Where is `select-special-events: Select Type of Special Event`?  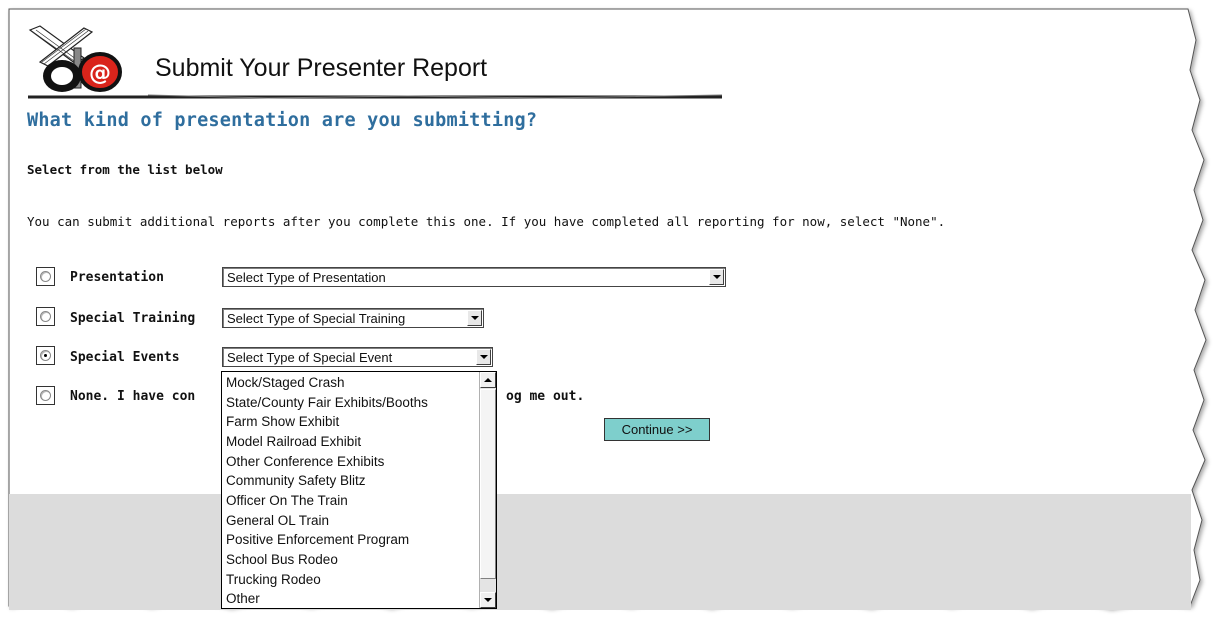
select-special-events: Select Type of Special Event is located at coordinates (357, 357).